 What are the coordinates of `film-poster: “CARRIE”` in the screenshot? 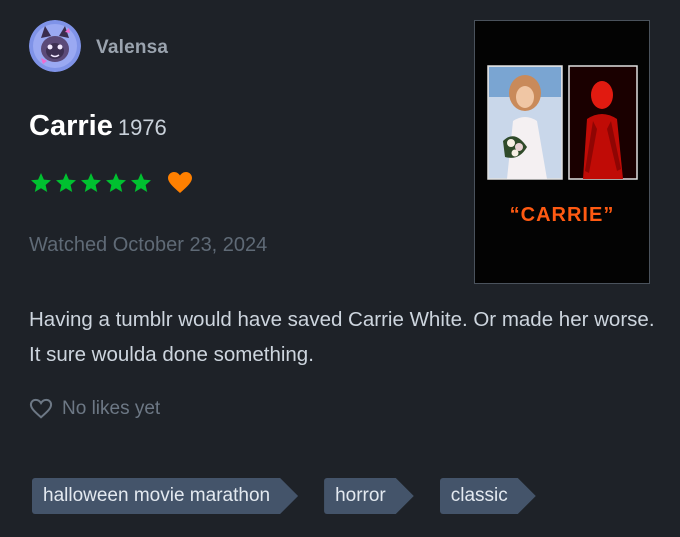 It's located at (562, 152).